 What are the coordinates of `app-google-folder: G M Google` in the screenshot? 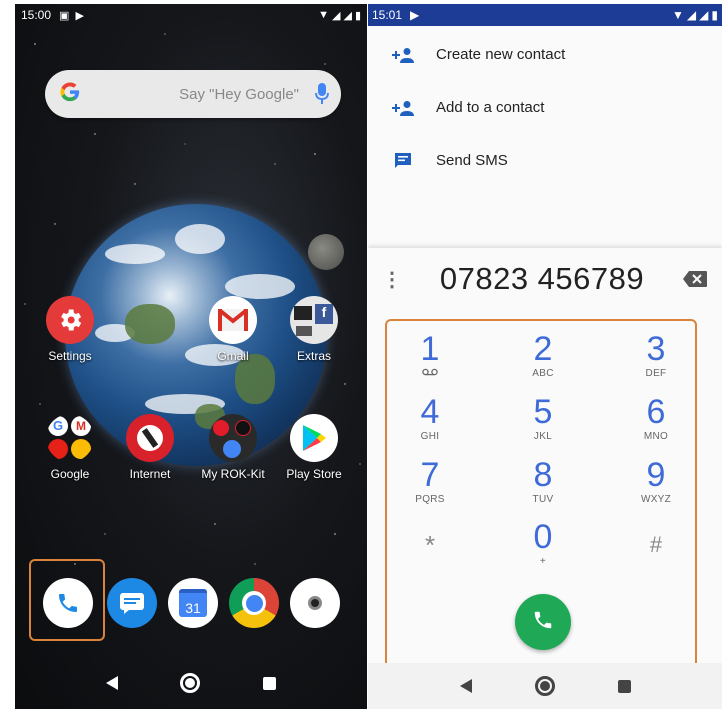 It's located at (70, 447).